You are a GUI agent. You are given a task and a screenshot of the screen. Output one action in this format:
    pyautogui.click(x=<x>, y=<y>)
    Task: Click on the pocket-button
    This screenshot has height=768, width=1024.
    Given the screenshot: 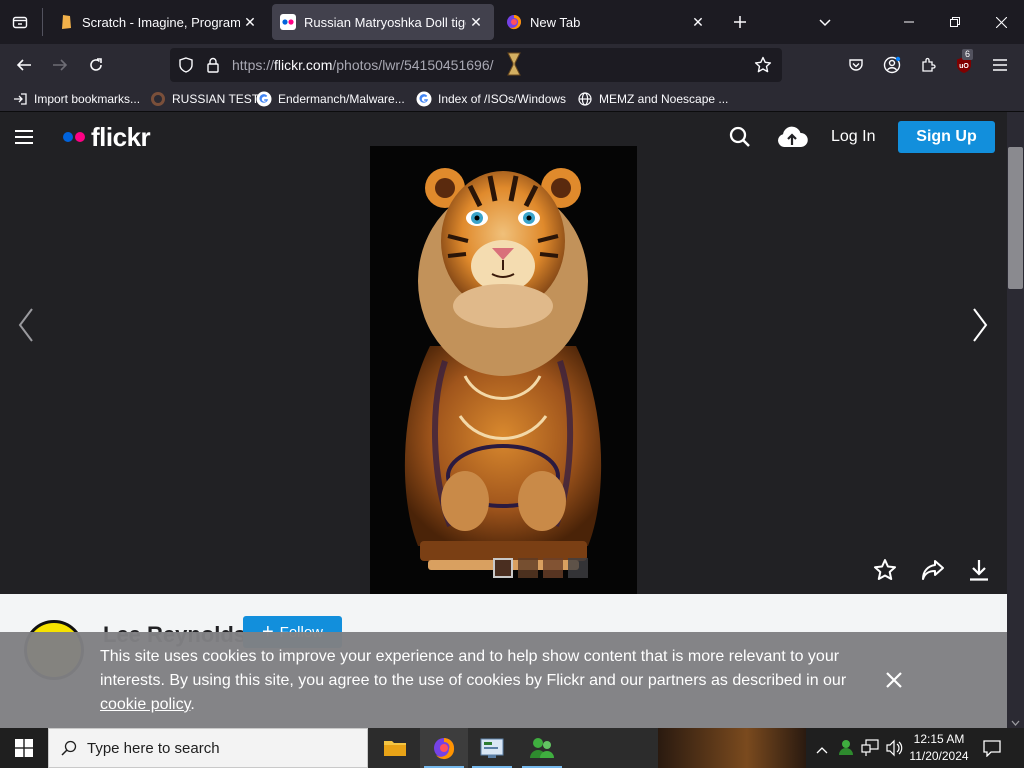 What is the action you would take?
    pyautogui.click(x=856, y=65)
    